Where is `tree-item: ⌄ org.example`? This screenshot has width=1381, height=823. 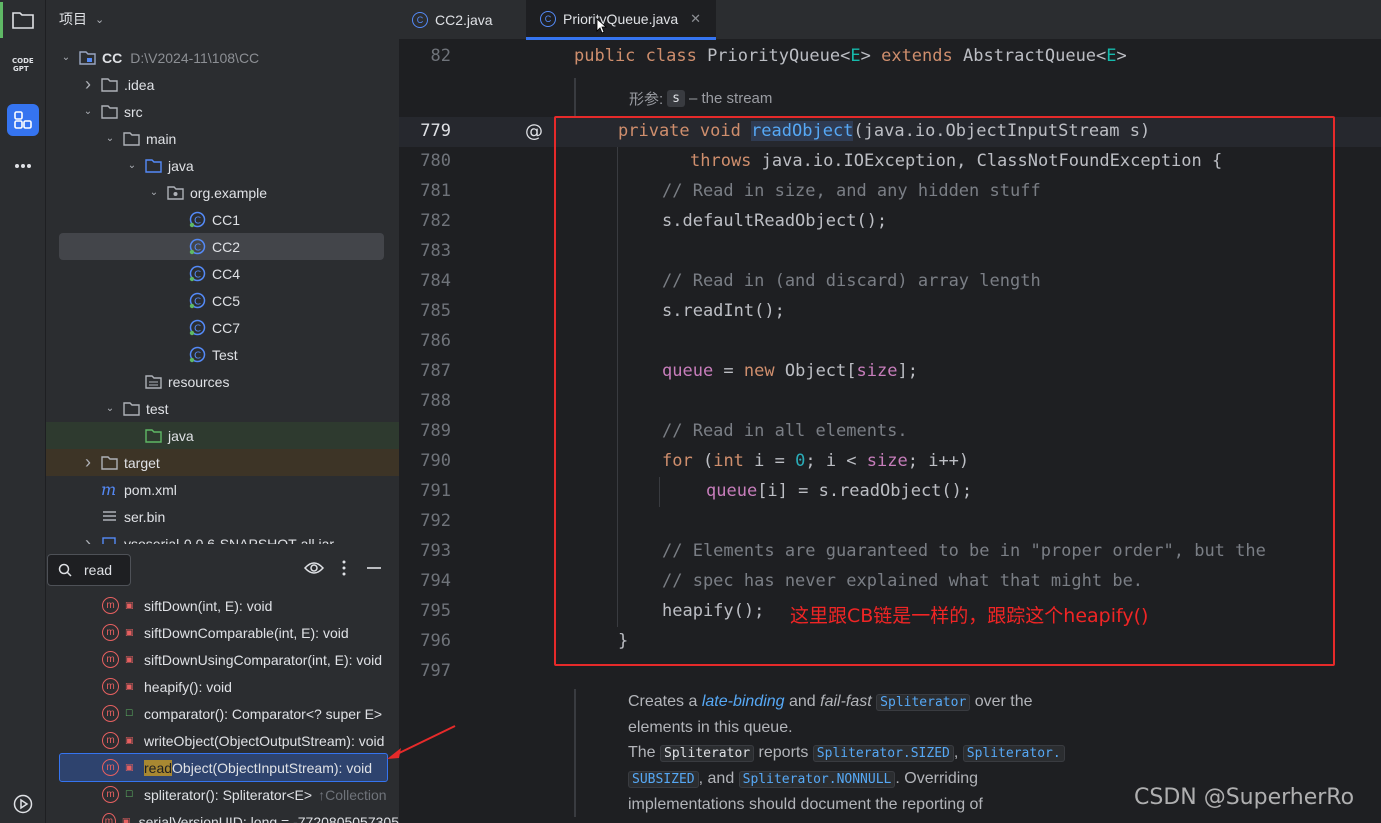 tree-item: ⌄ org.example is located at coordinates (222, 192).